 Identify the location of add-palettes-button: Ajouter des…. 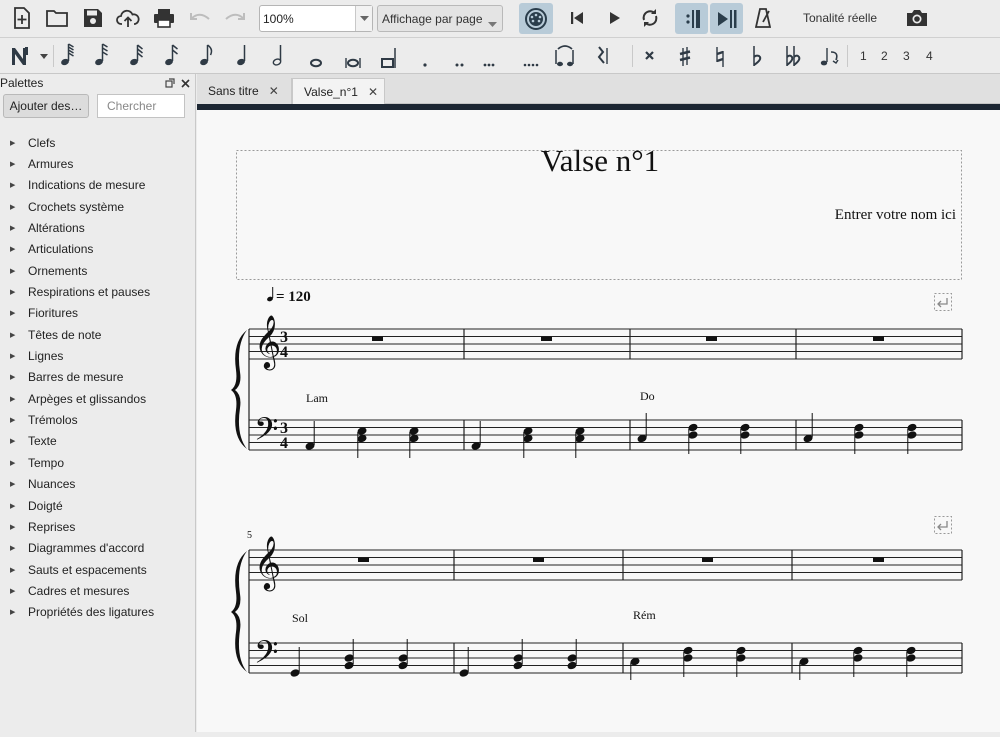
(46, 106).